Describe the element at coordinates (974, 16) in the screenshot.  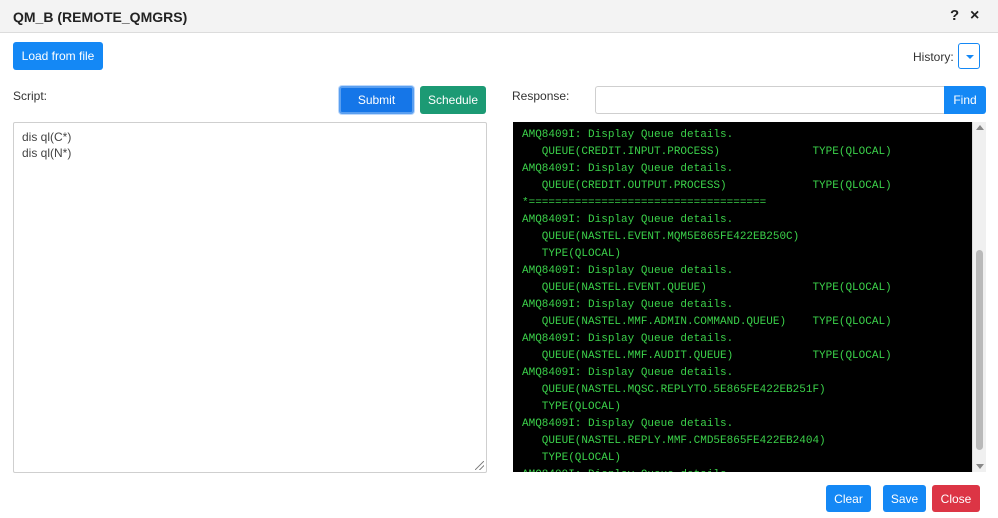
I see `close-icon: ×` at that location.